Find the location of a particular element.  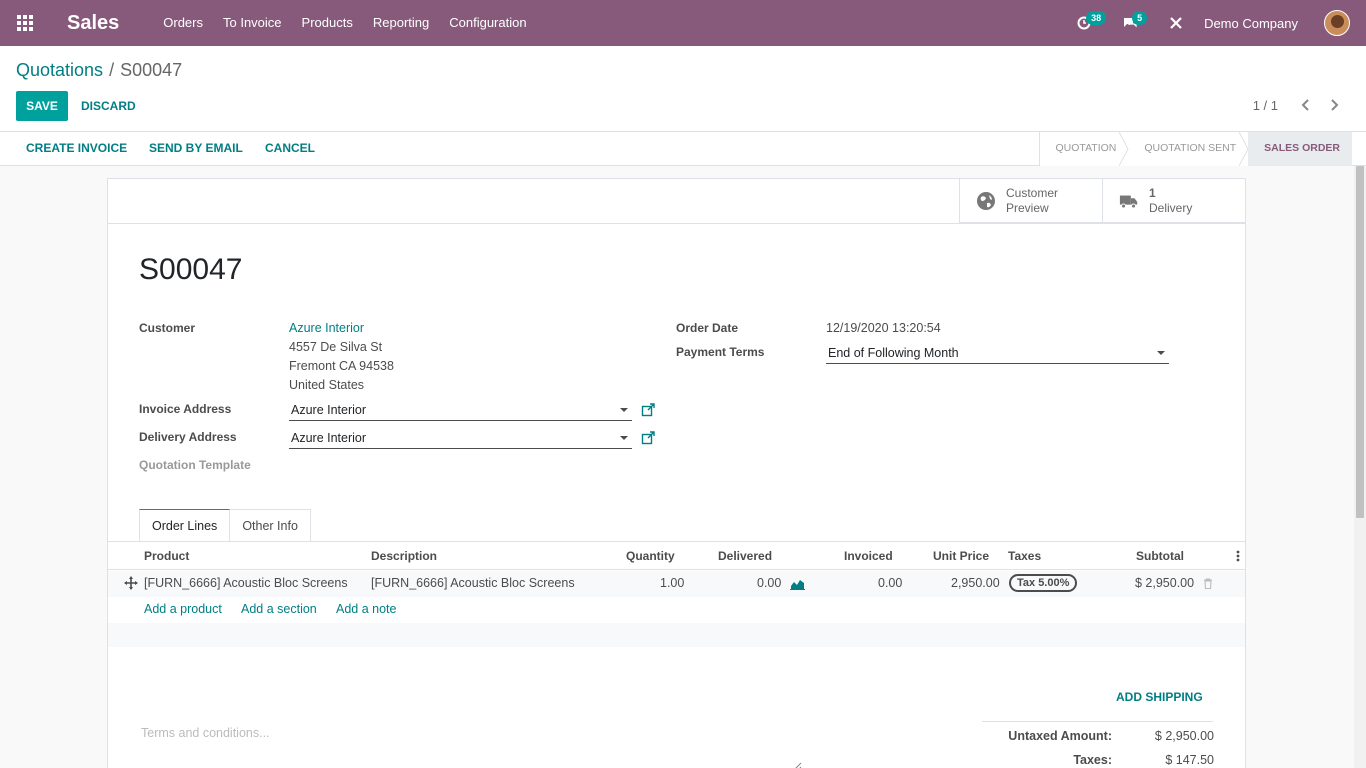

create-invoice-button: CREATE INVOICE is located at coordinates (76, 149).